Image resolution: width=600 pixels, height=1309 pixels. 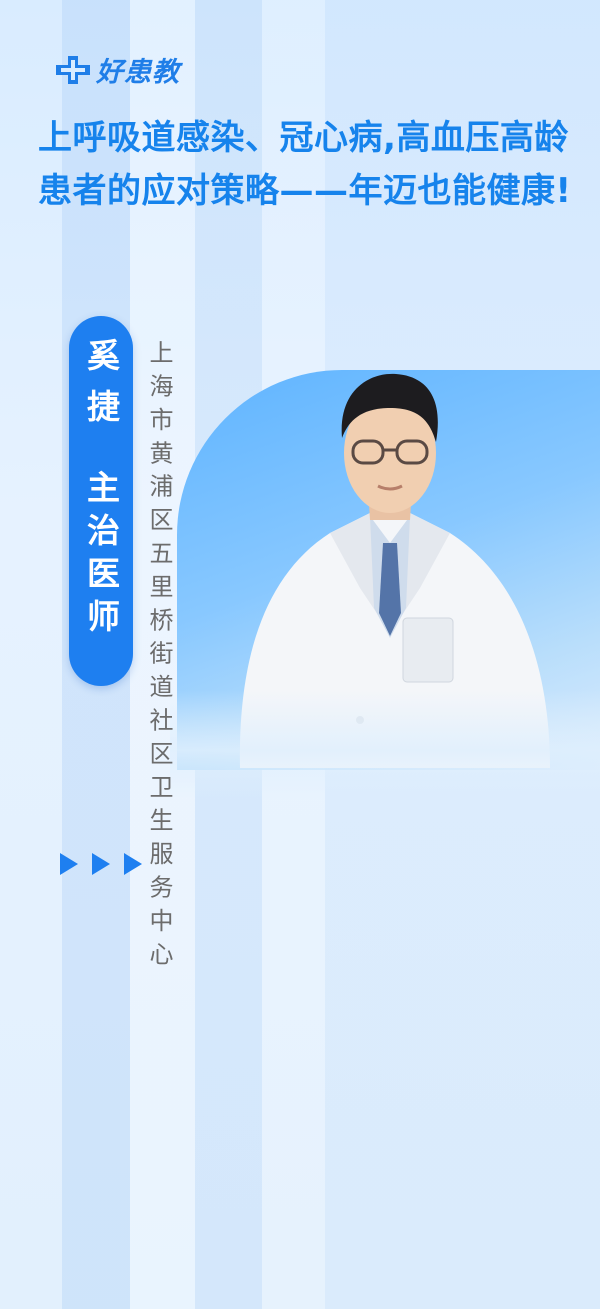 I want to click on arrow-decoration, so click(x=101, y=864).